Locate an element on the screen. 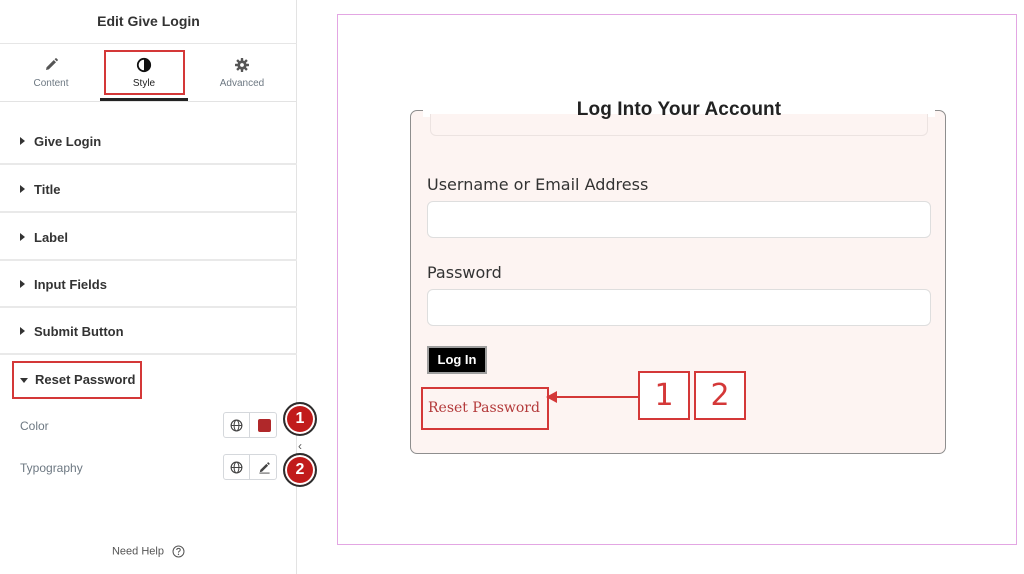  annotation-highlight-reset-link: Reset Password is located at coordinates (485, 408).